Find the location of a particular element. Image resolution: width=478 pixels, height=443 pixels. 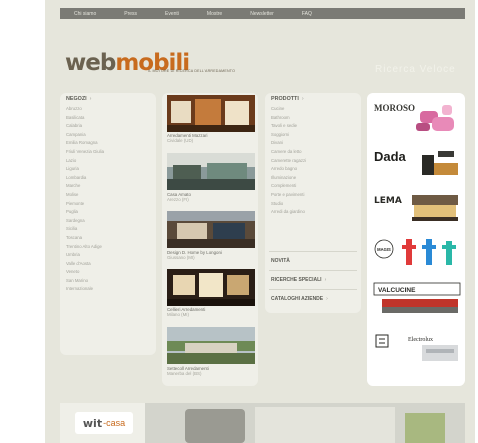

nav-link-newsletter: Newsletter is located at coordinates (262, 14).